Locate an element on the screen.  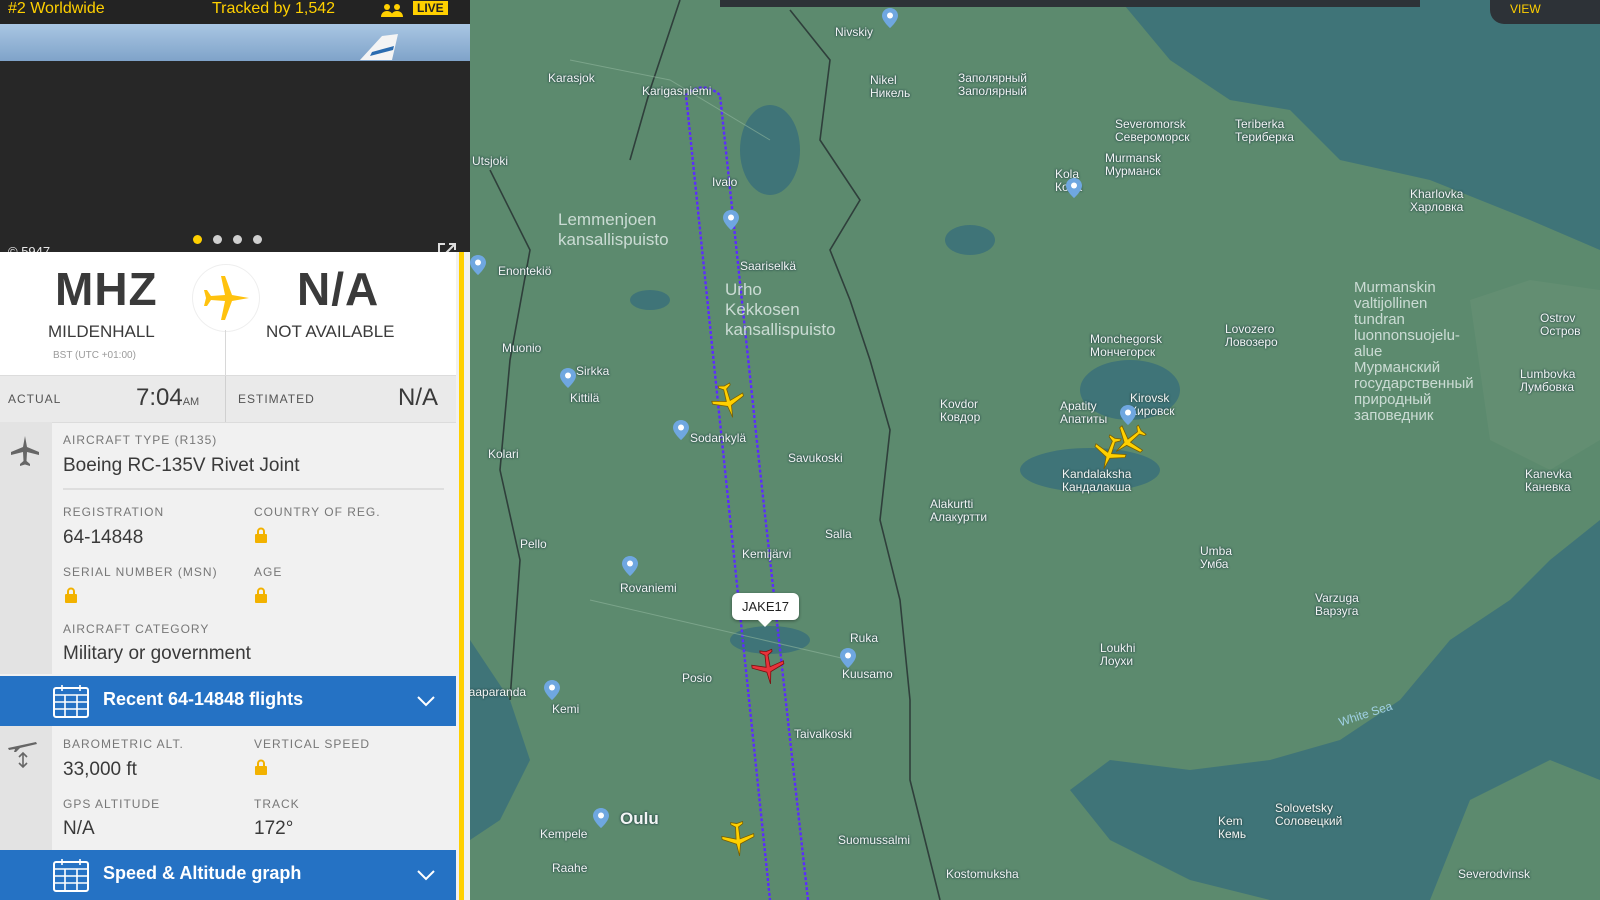
map-label-taivalkoski: Taivalkoski is located at coordinates (823, 734).